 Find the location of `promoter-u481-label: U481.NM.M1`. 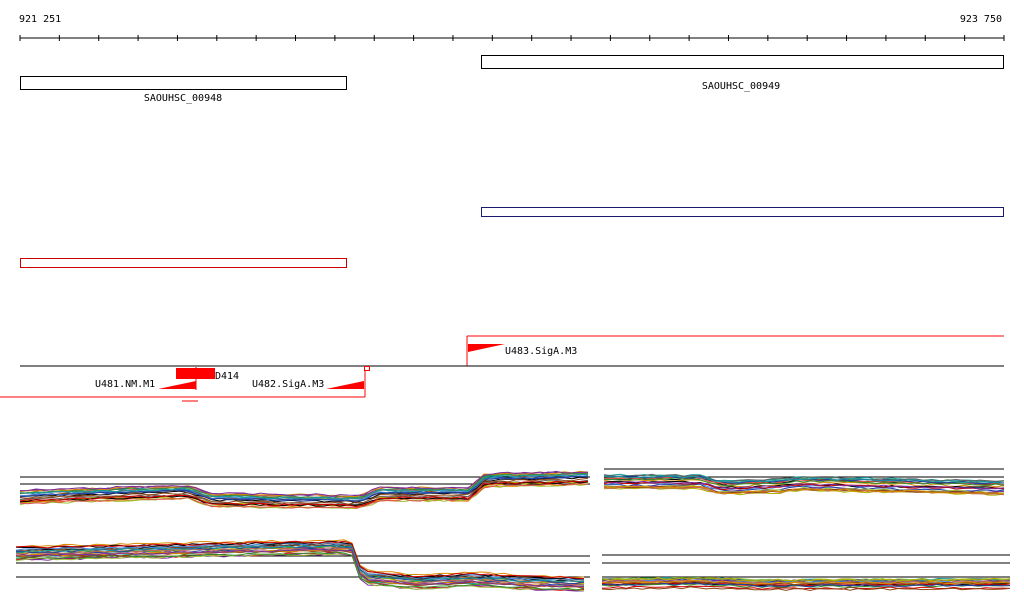

promoter-u481-label: U481.NM.M1 is located at coordinates (125, 384).